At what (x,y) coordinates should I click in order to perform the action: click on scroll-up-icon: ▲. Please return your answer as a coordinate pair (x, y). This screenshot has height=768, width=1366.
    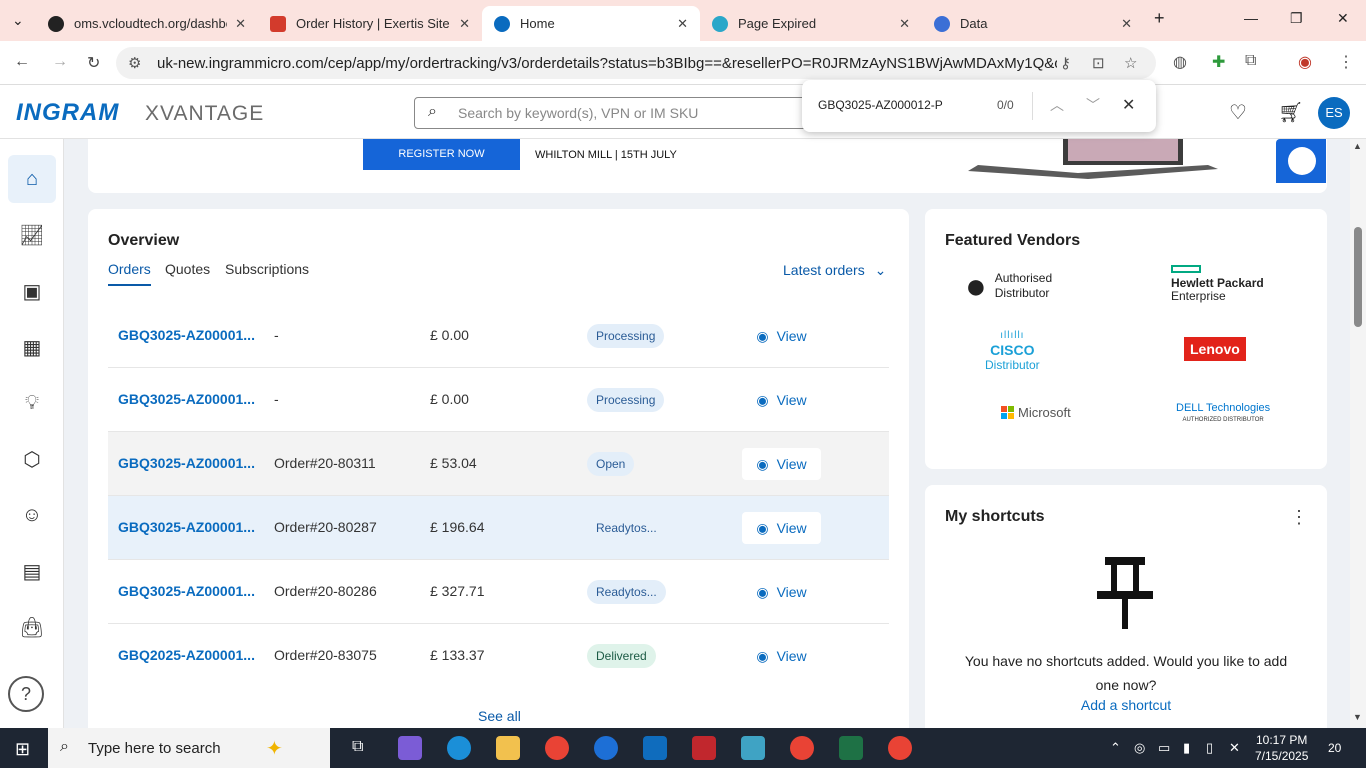
    Looking at the image, I should click on (1357, 146).